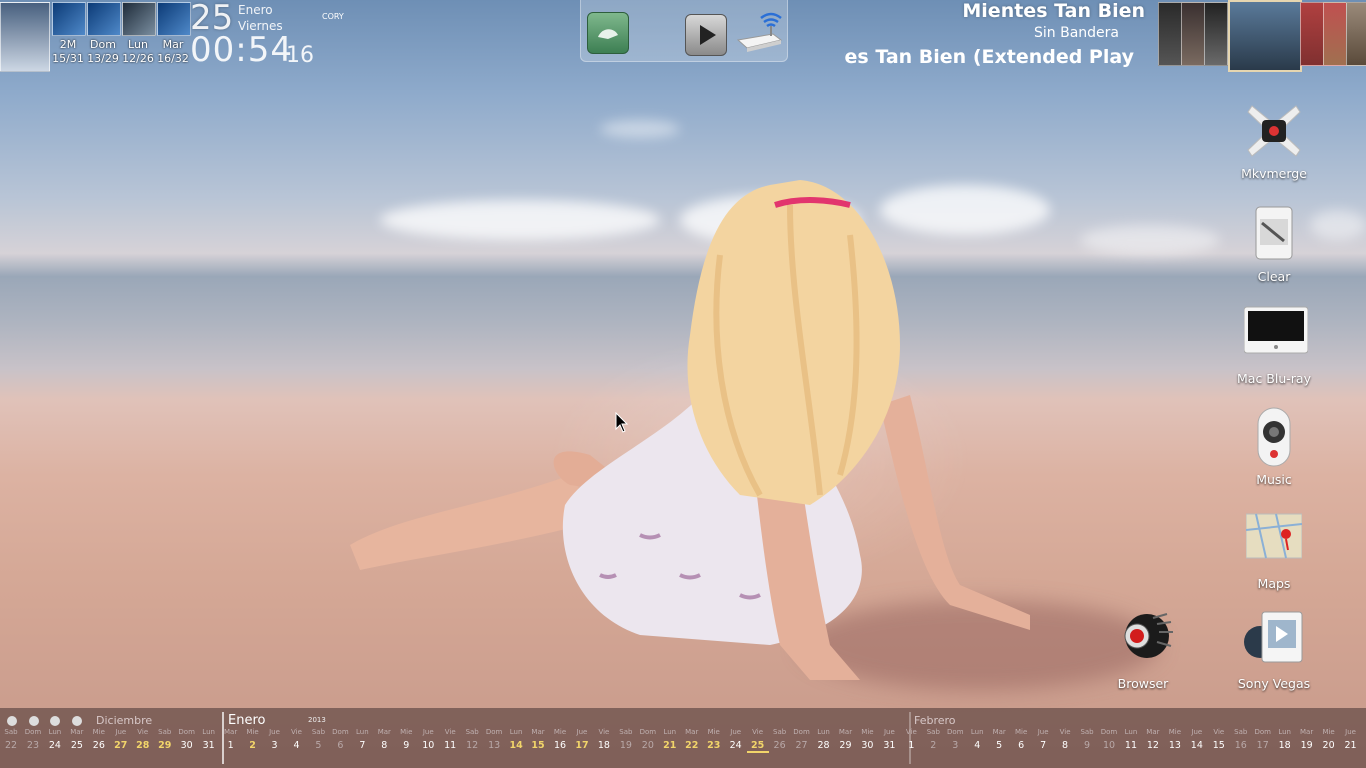 This screenshot has width=1366, height=768. Describe the element at coordinates (143, 739) in the screenshot. I see `calendar-day: Vie 28` at that location.